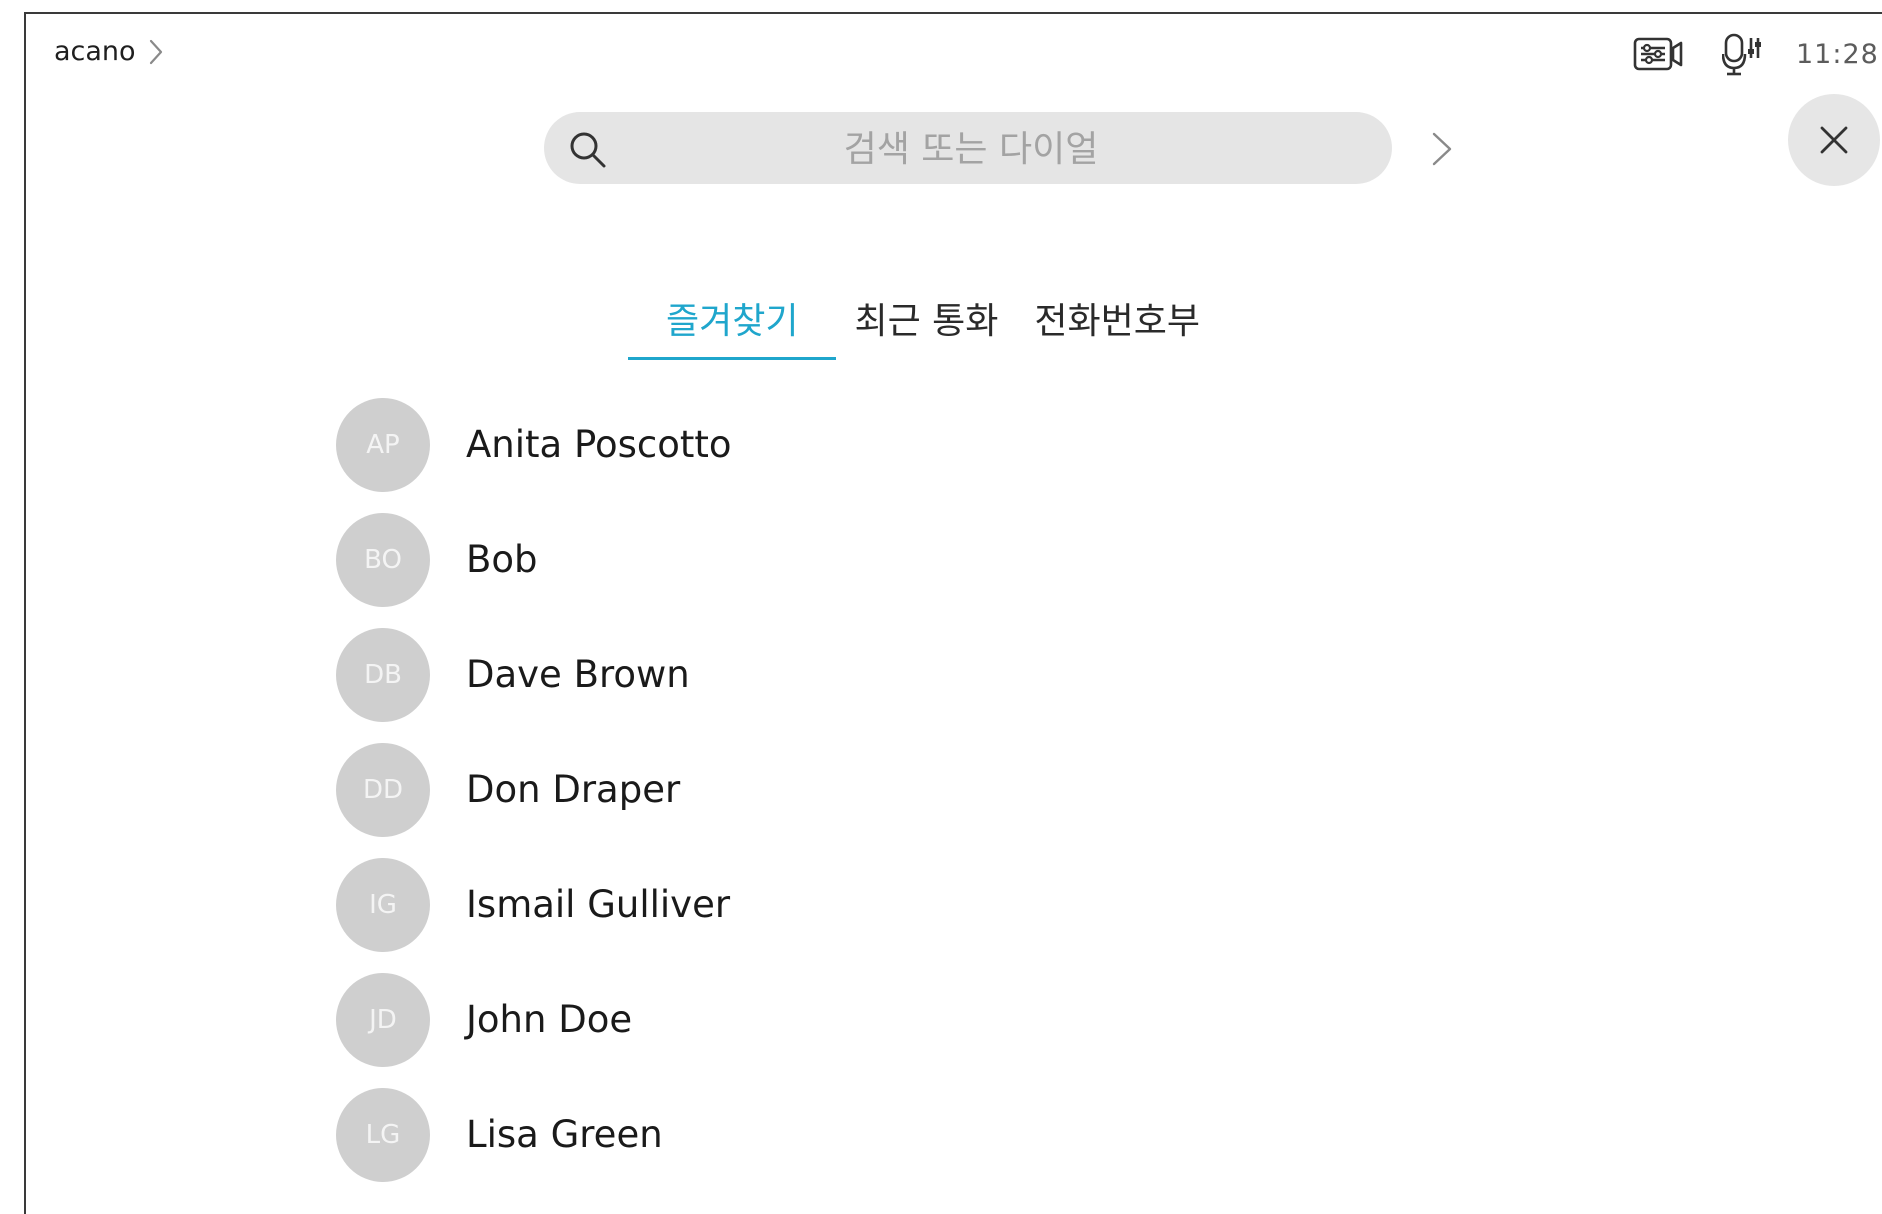  I want to click on microphone-settings-button, so click(1742, 54).